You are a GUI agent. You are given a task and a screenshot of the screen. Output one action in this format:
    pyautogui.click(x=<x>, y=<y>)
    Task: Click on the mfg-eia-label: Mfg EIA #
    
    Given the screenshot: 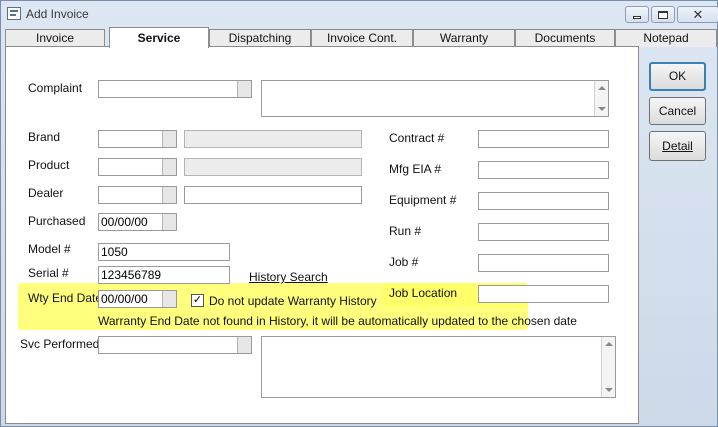 What is the action you would take?
    pyautogui.click(x=415, y=169)
    